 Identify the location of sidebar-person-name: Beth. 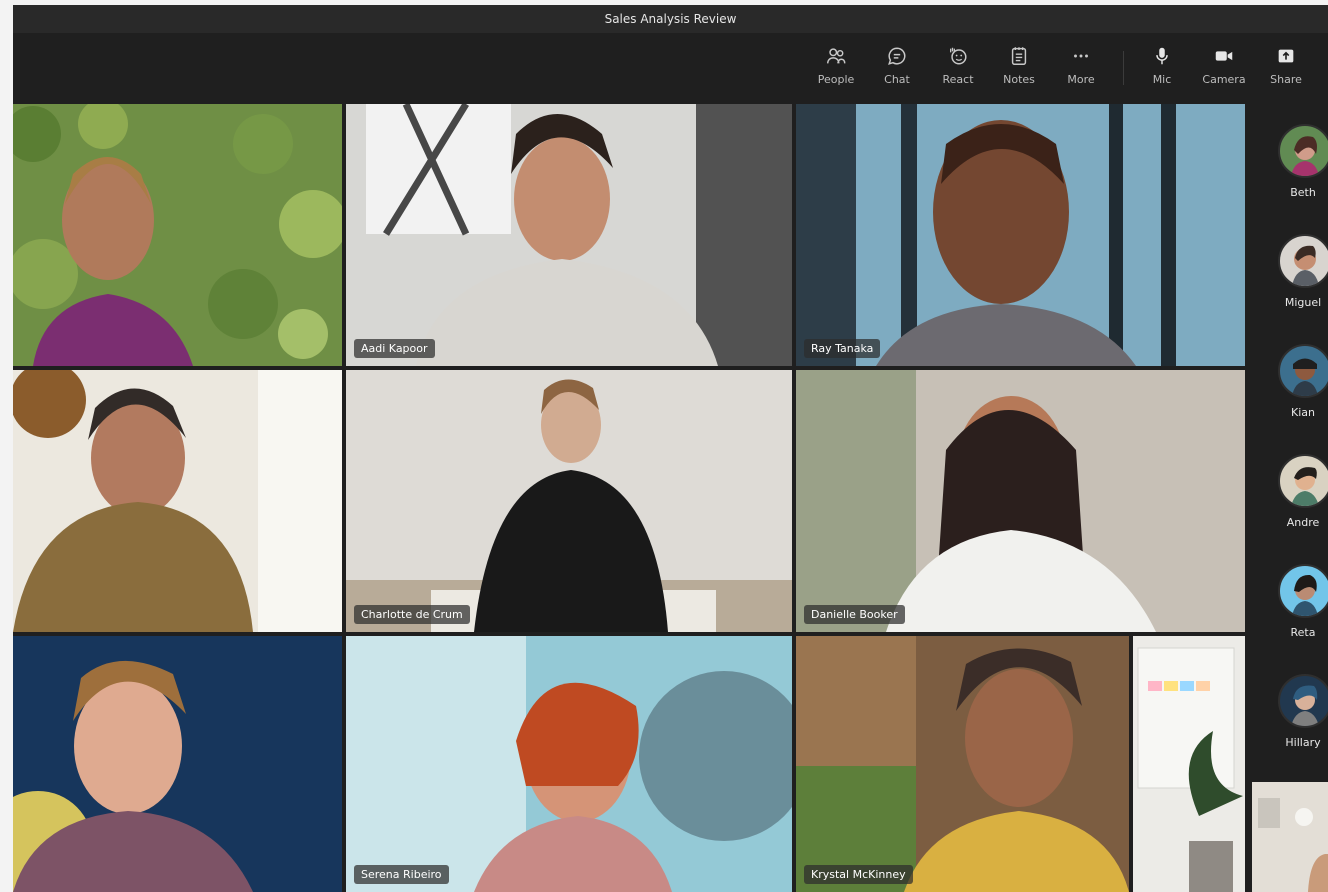
(1303, 192).